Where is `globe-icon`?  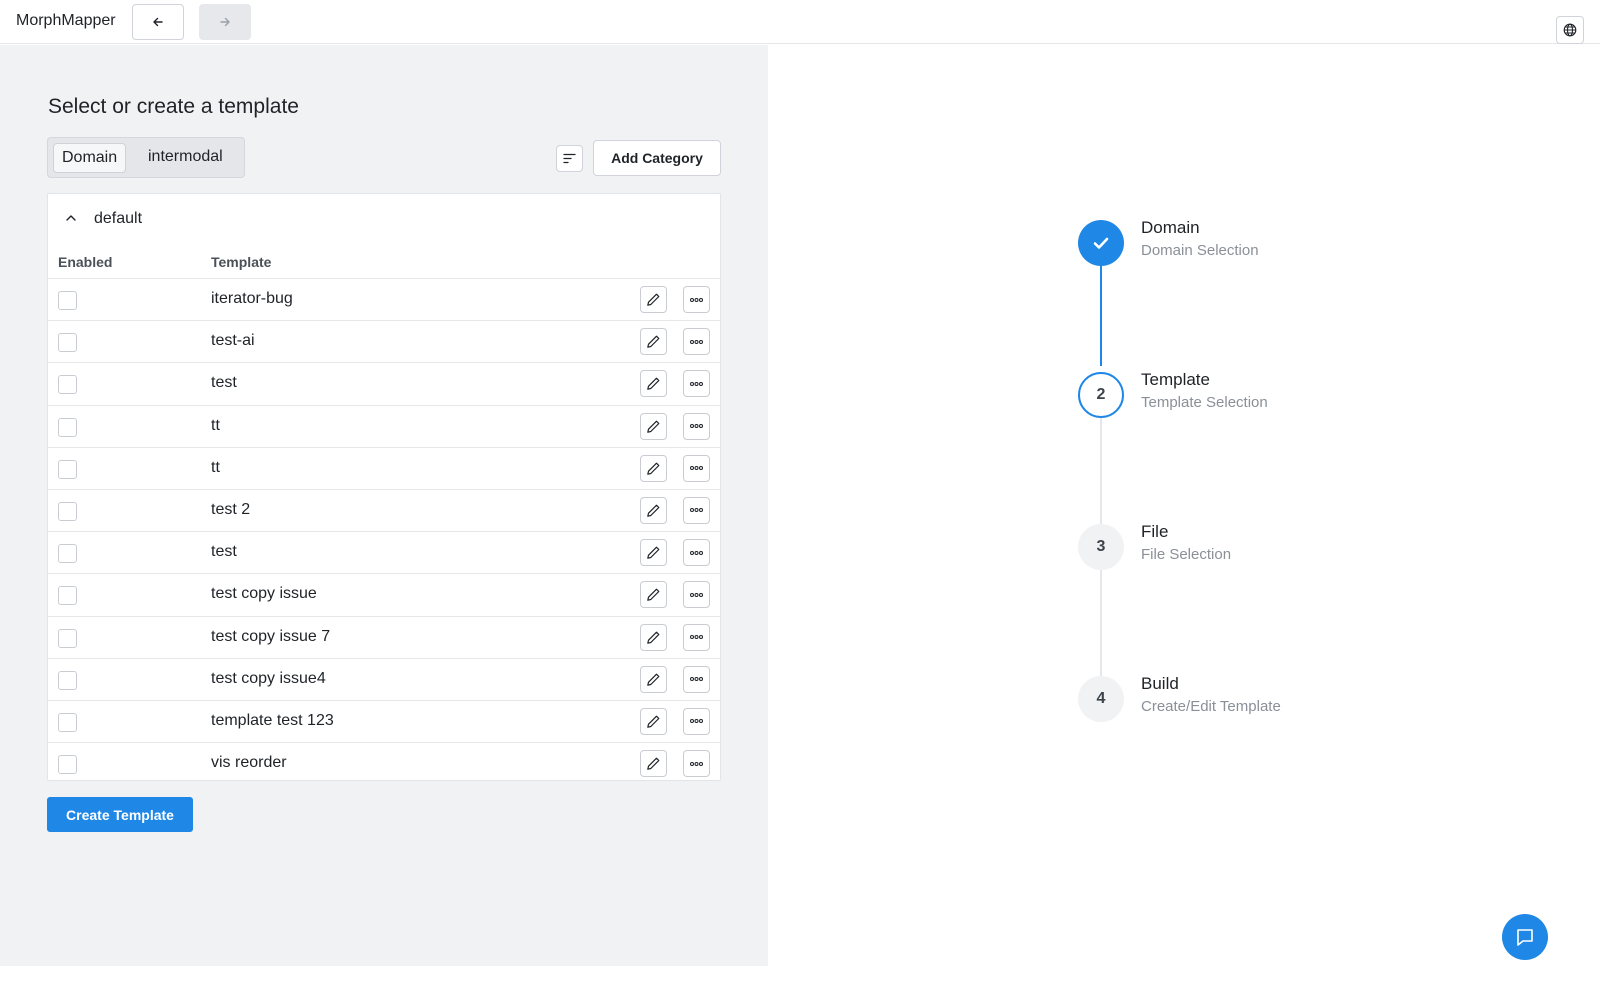 globe-icon is located at coordinates (1570, 30).